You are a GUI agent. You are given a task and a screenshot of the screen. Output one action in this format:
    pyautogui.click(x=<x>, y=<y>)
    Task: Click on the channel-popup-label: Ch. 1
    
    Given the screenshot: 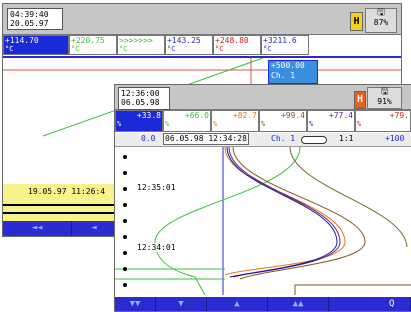 What is the action you would take?
    pyautogui.click(x=283, y=75)
    